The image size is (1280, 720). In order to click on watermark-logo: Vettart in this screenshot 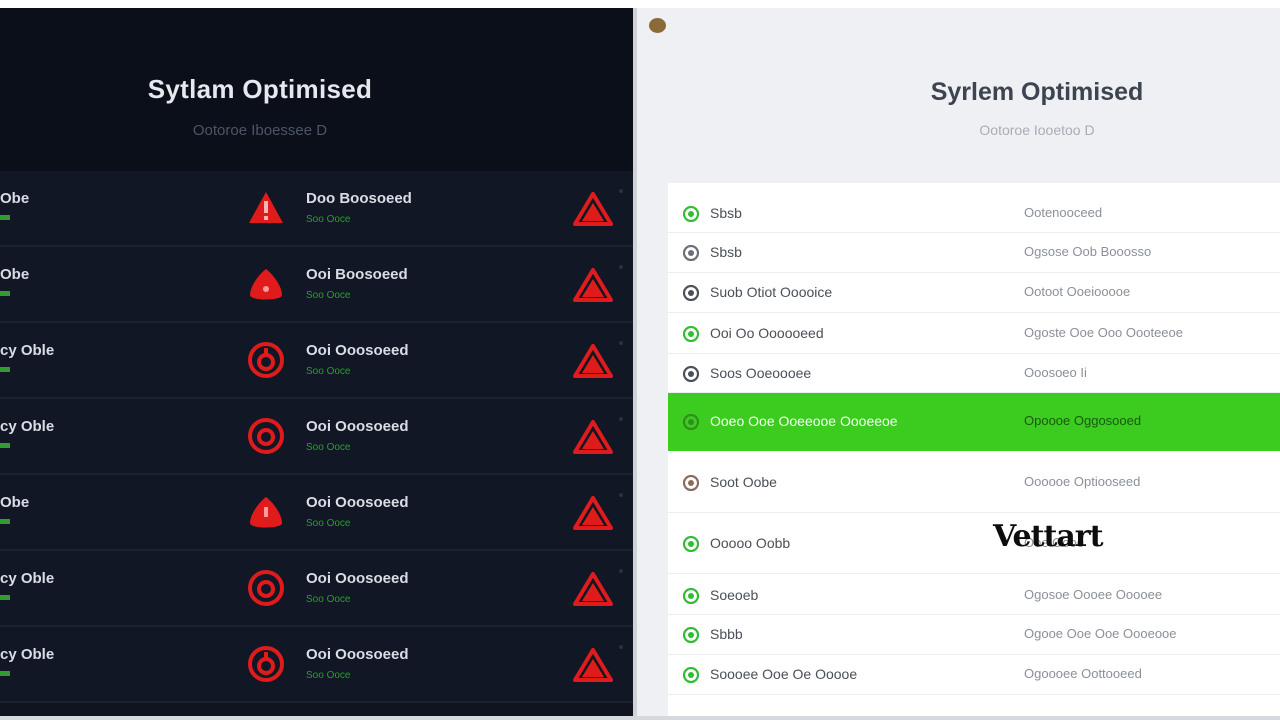, I will do `click(1048, 536)`.